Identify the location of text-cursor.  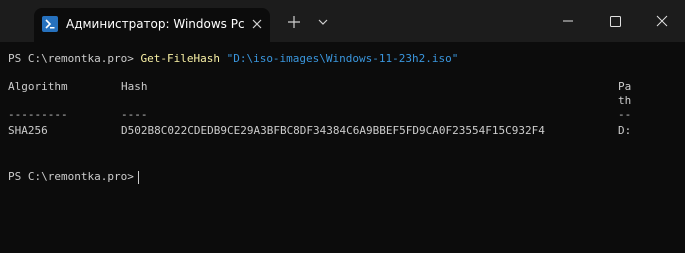
(138, 177).